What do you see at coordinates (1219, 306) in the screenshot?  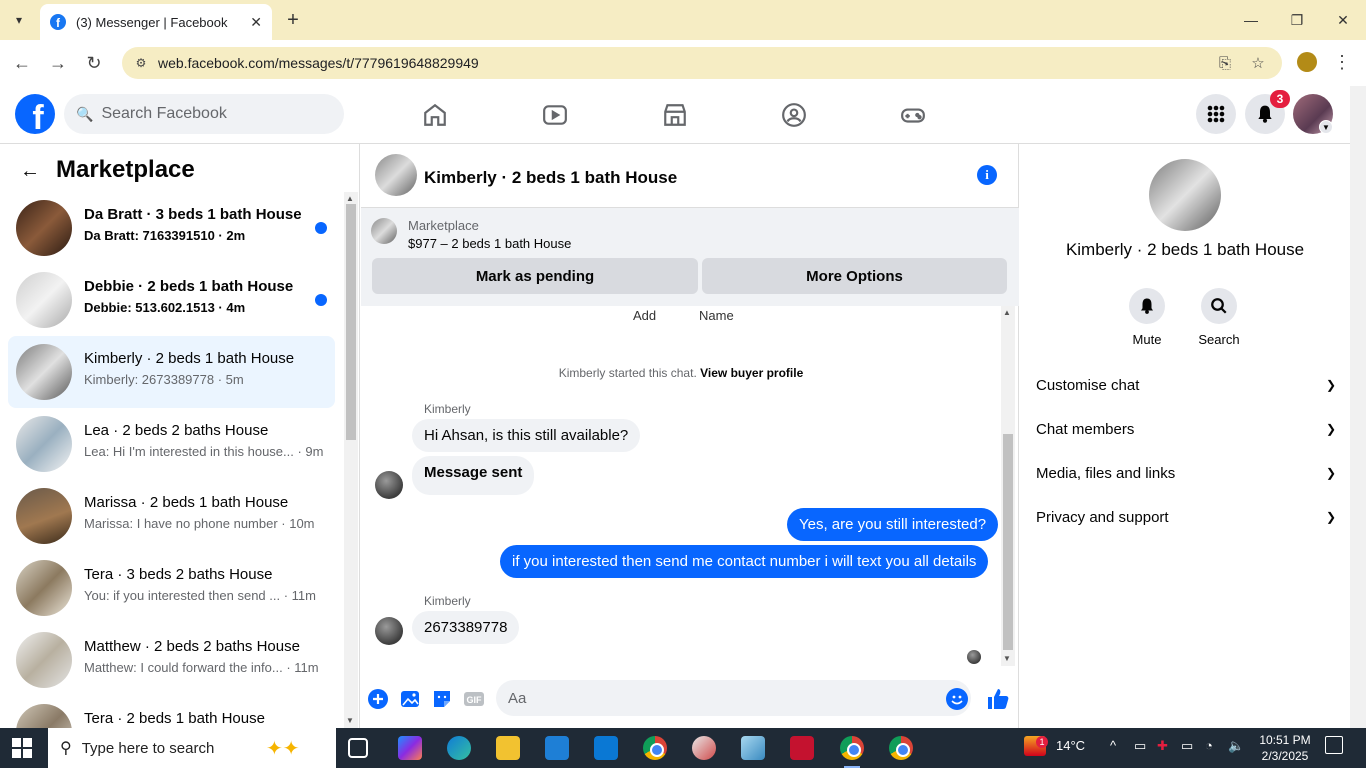 I see `search-icon` at bounding box center [1219, 306].